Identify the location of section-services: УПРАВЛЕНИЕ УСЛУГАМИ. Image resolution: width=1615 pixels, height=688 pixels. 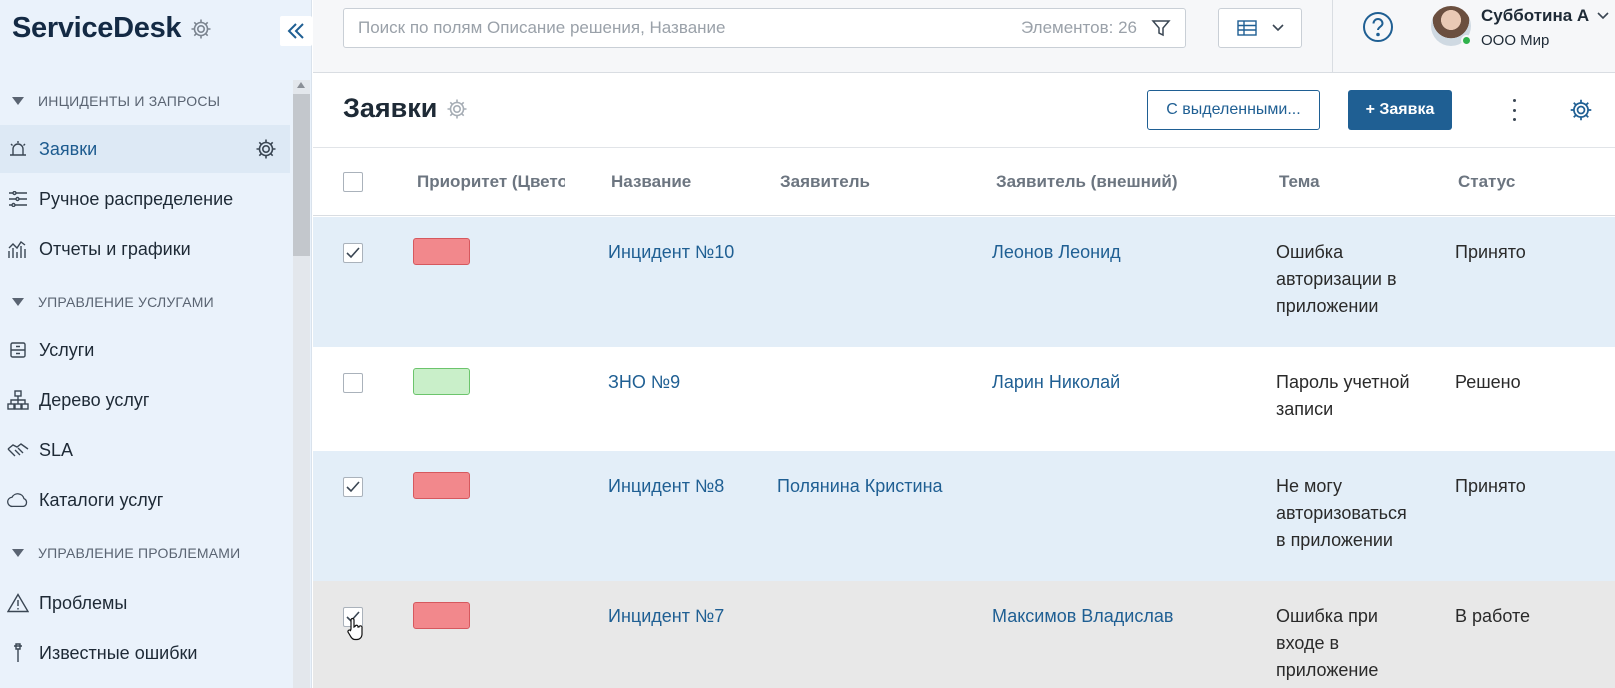
(113, 302).